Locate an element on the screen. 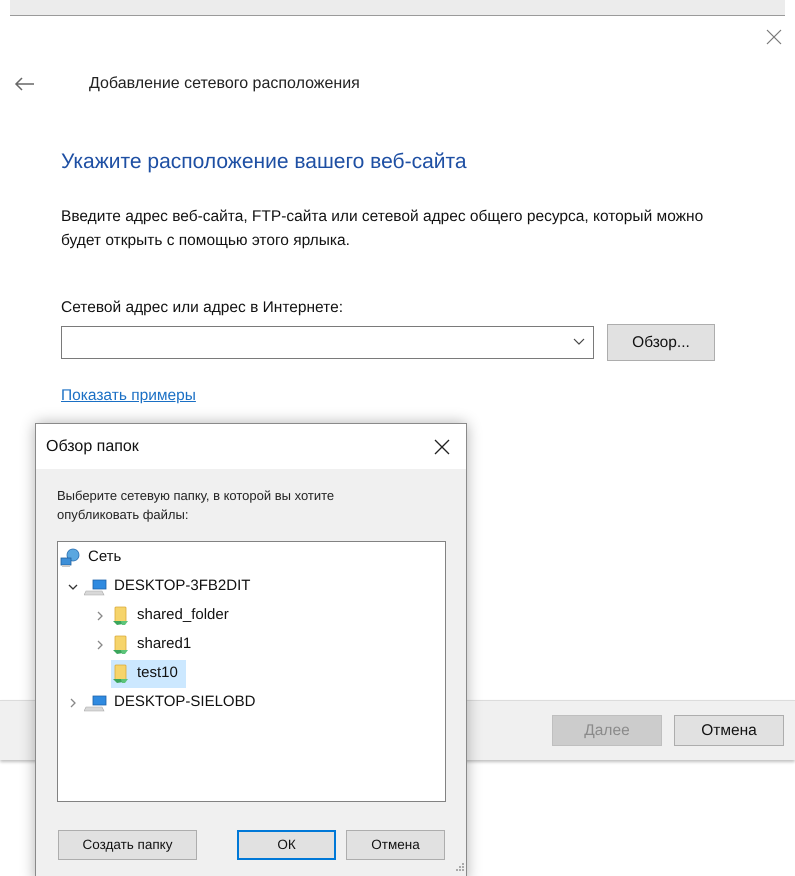 This screenshot has width=795, height=876. close-icon is located at coordinates (442, 446).